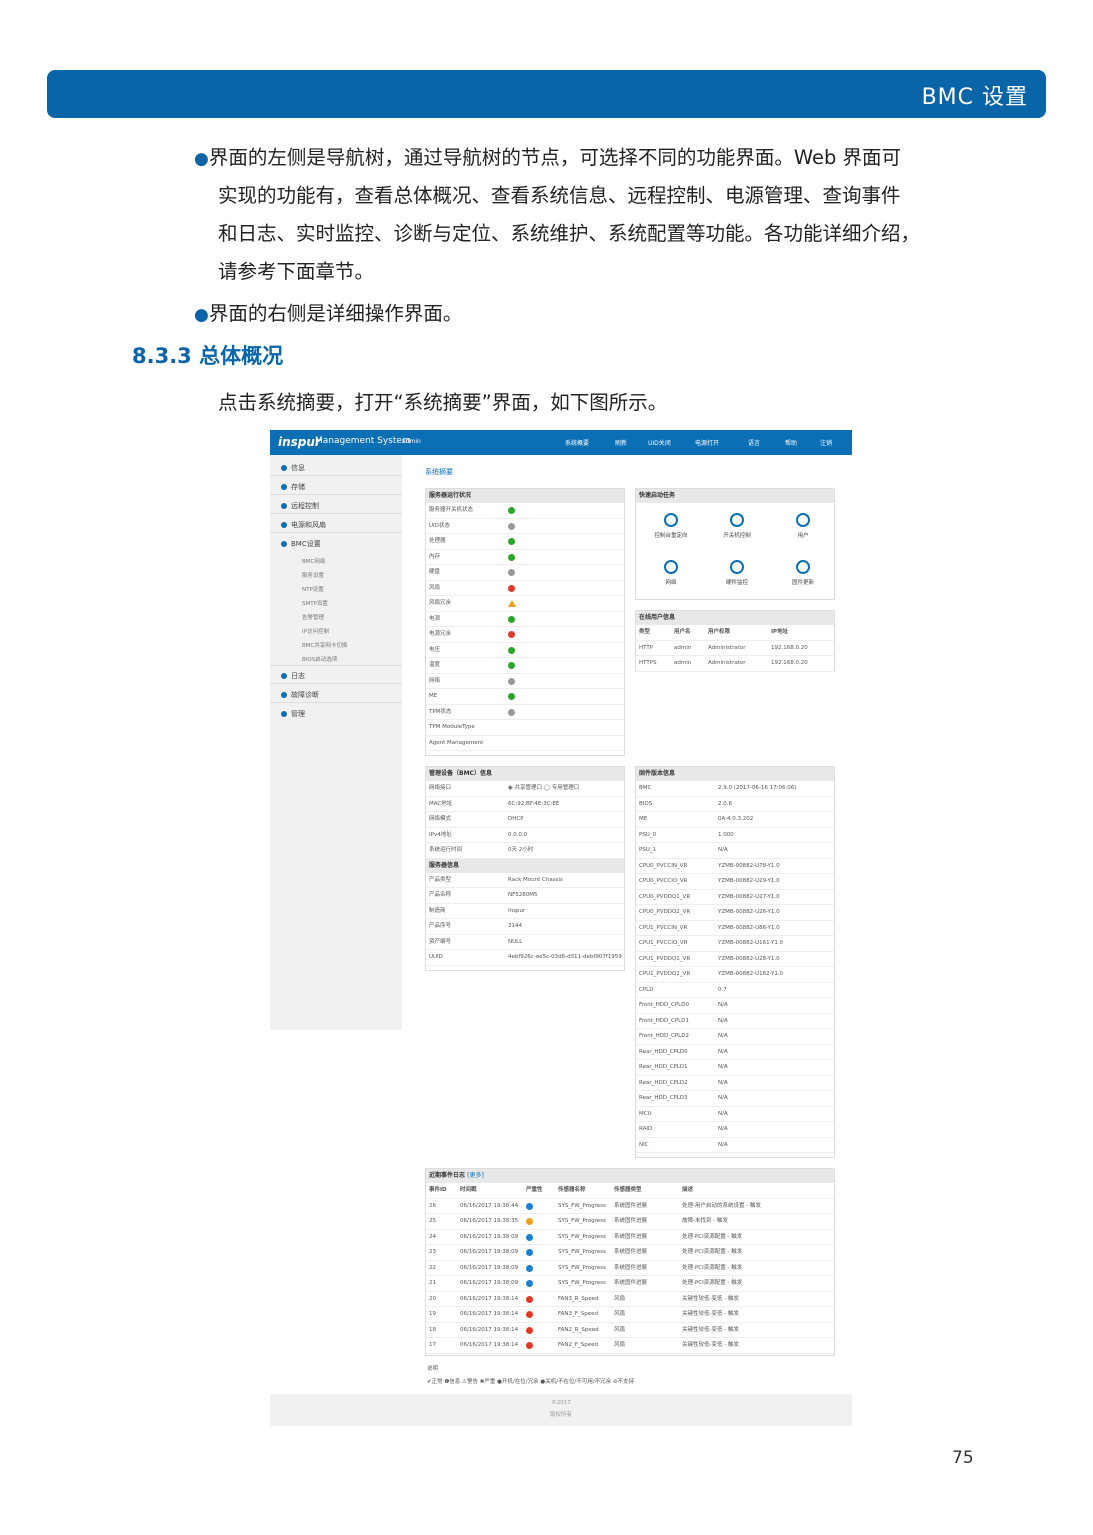 Image resolution: width=1093 pixels, height=1535 pixels. Describe the element at coordinates (515, 941) in the screenshot. I see `row-value: NULL` at that location.